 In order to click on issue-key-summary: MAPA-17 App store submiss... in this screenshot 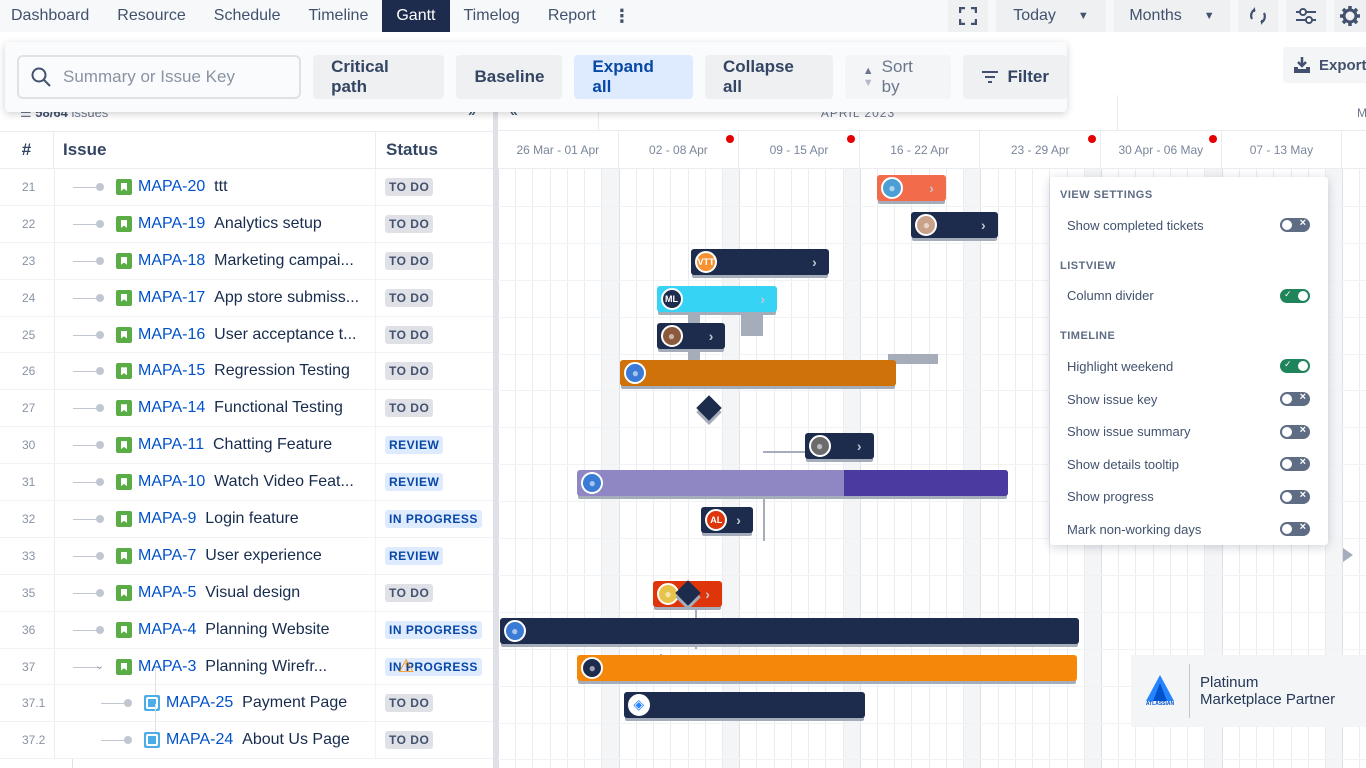, I will do `click(248, 298)`.